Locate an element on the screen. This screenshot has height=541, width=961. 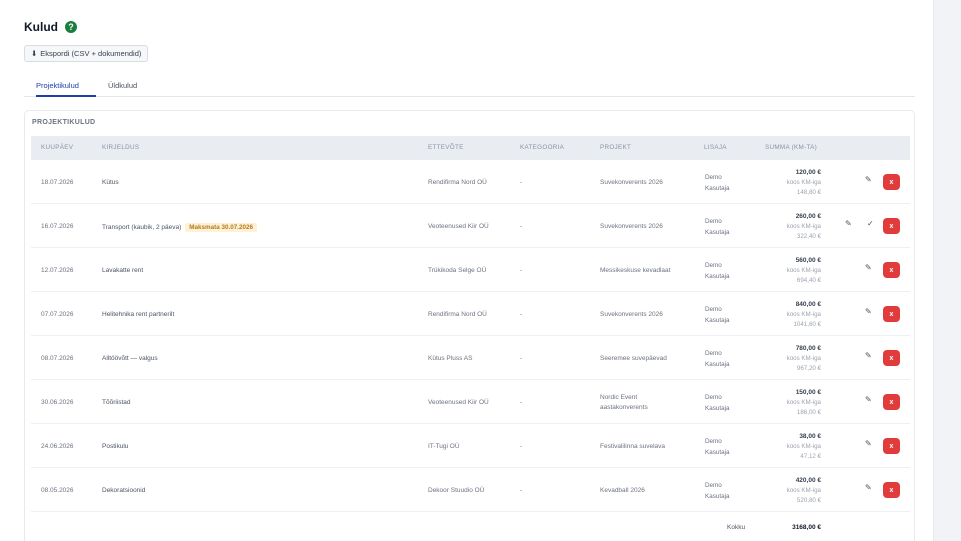
export-button: ⬇ Ekspordi (CSV + dokumendid) is located at coordinates (86, 53).